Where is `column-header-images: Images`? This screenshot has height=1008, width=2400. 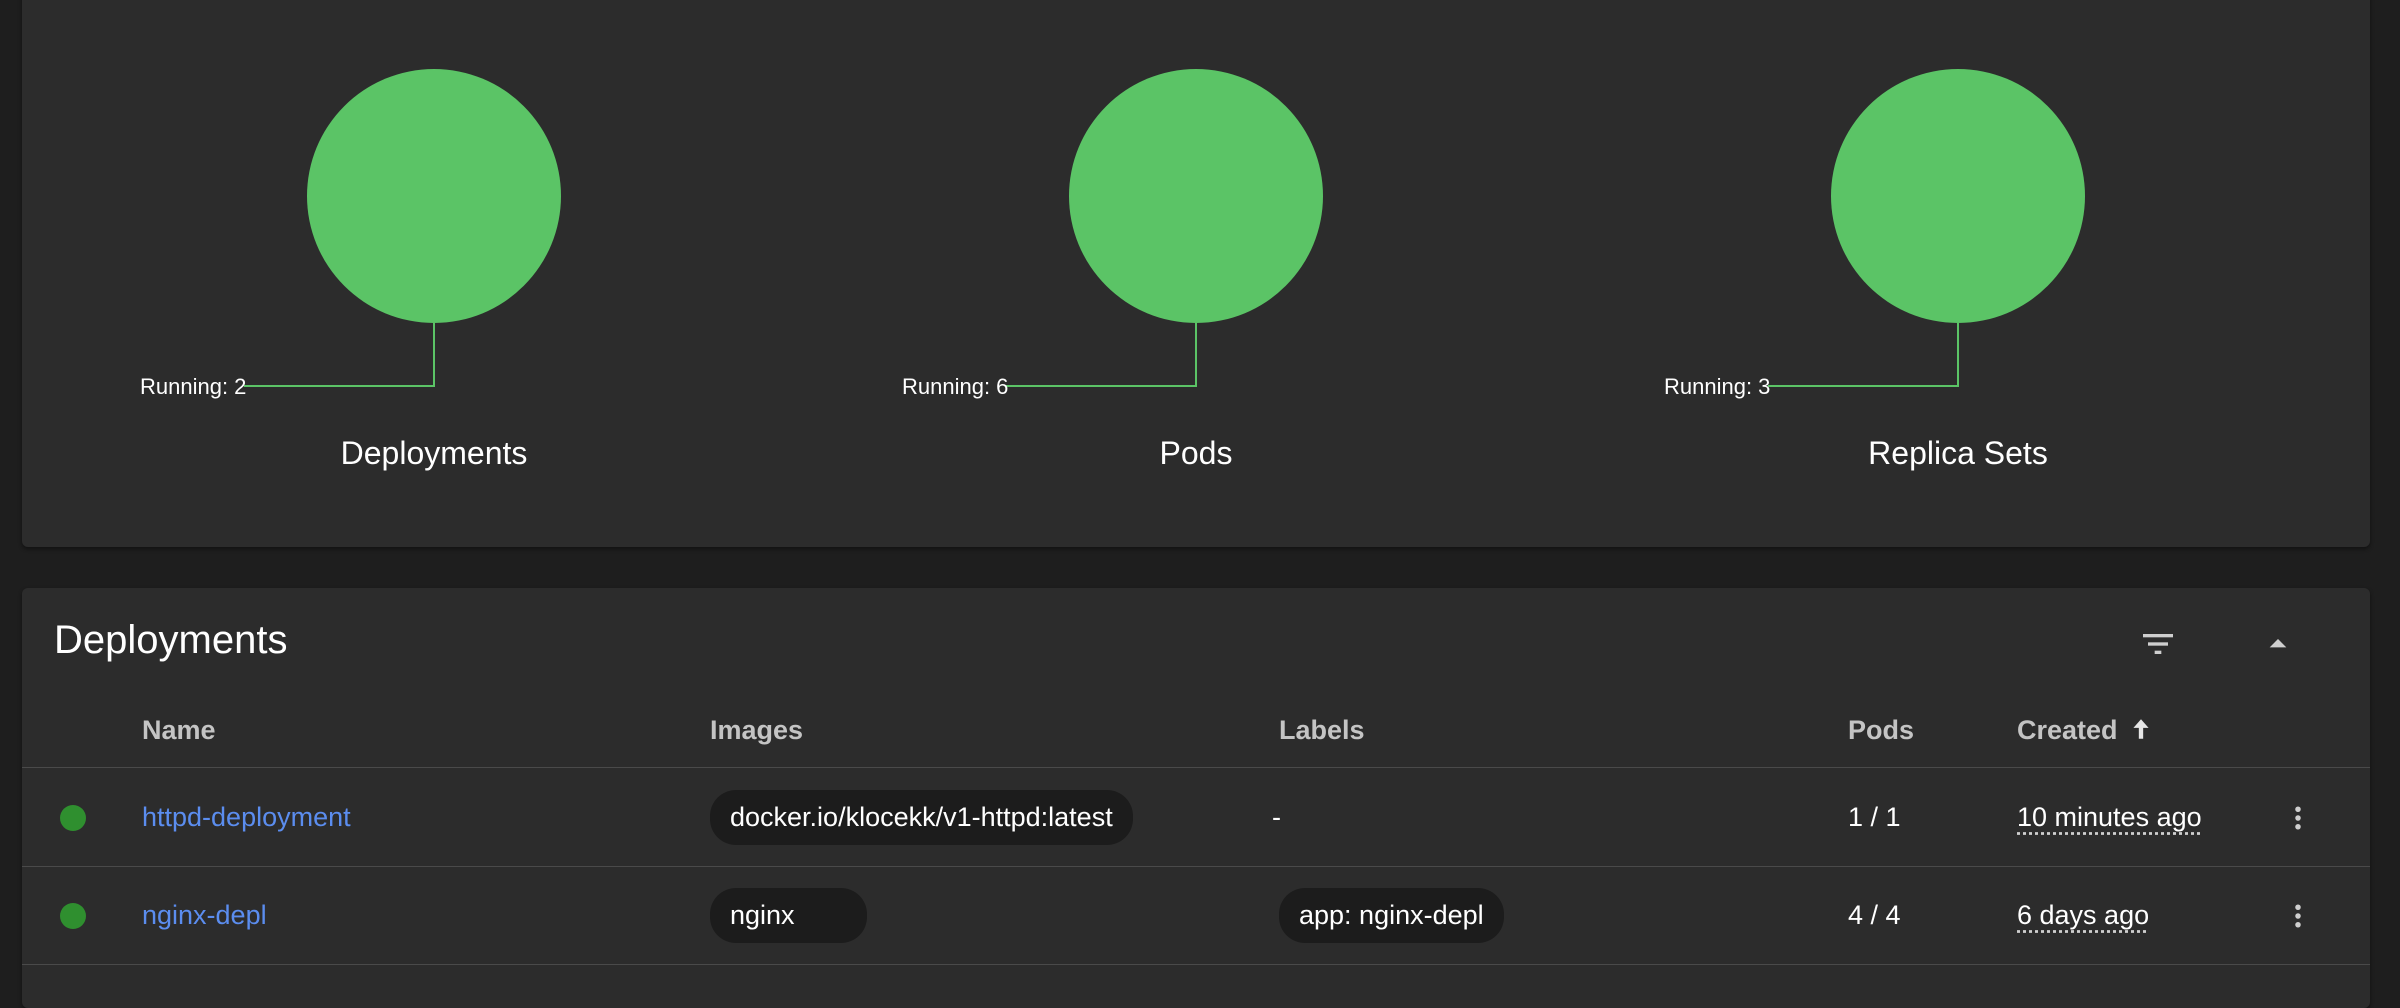 column-header-images: Images is located at coordinates (757, 730).